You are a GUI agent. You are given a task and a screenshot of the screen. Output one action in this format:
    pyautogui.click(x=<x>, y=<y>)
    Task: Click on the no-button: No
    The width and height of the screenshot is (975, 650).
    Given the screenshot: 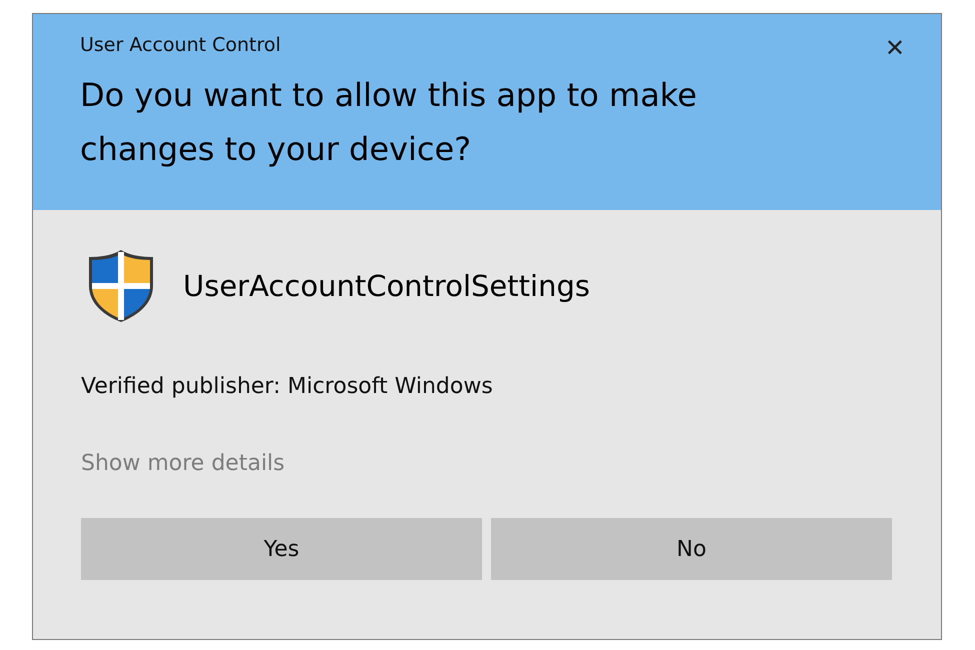 What is the action you would take?
    pyautogui.click(x=691, y=549)
    